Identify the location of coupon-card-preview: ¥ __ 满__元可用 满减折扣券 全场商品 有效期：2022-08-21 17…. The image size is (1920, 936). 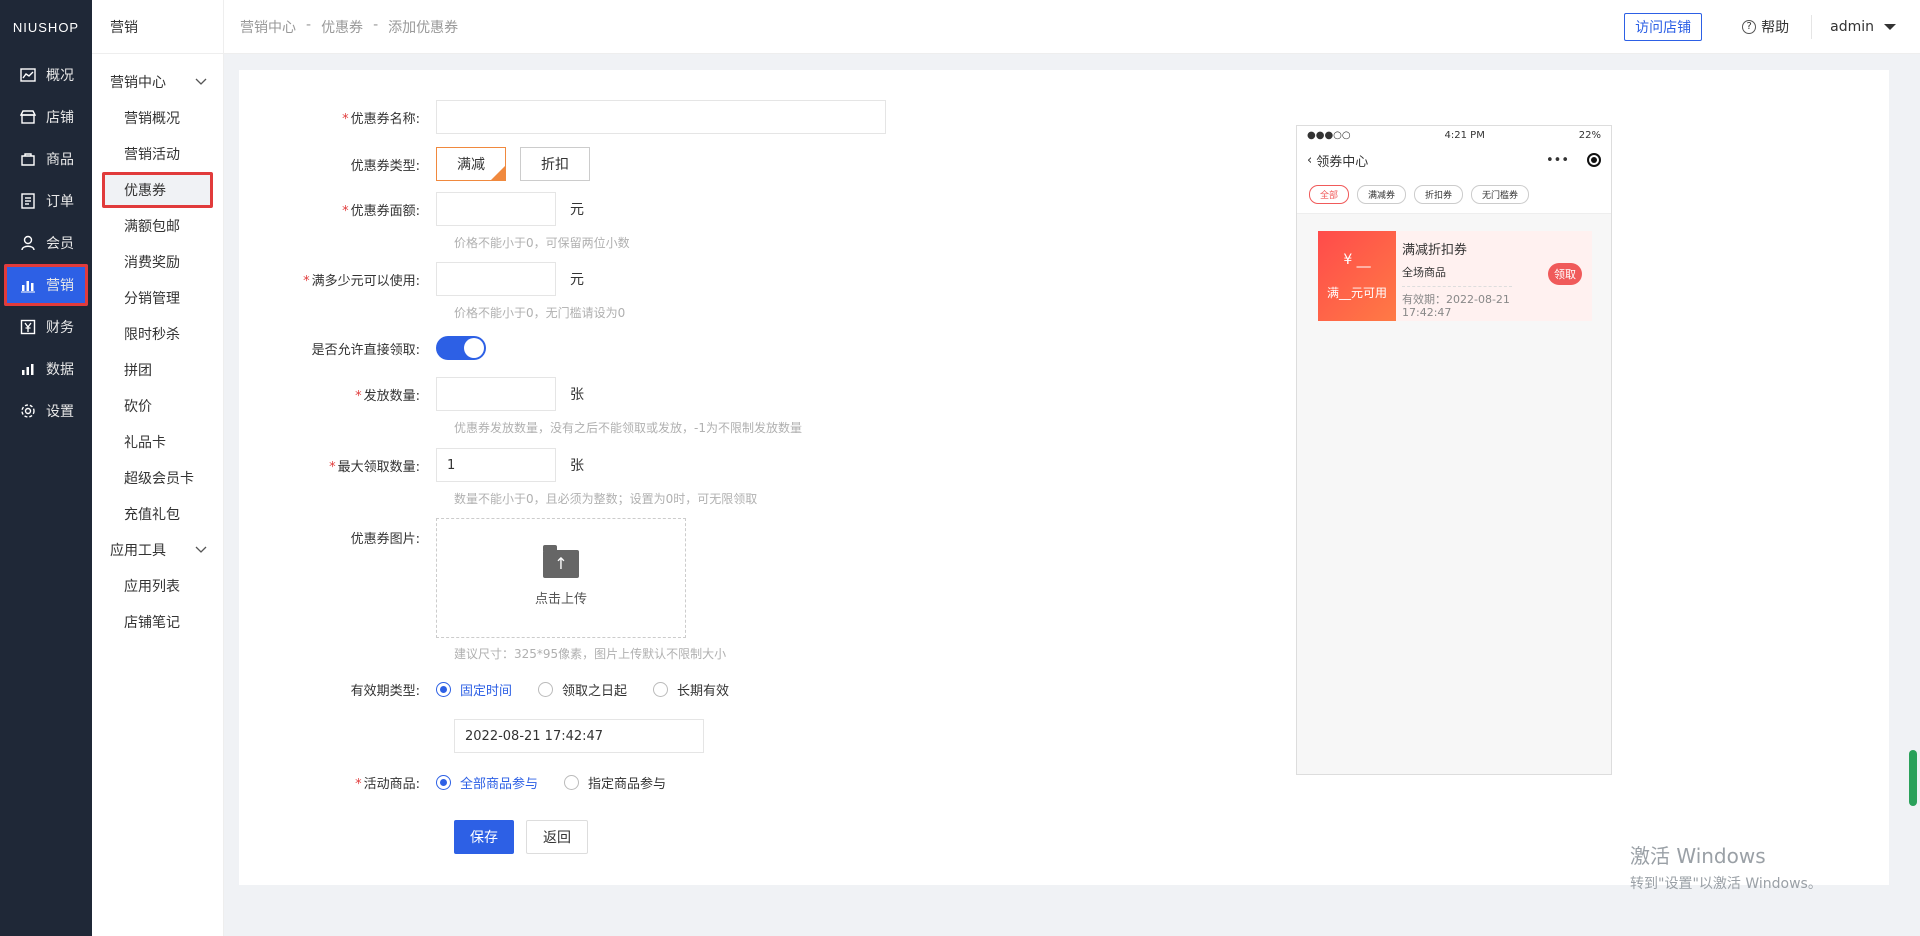
(1455, 276).